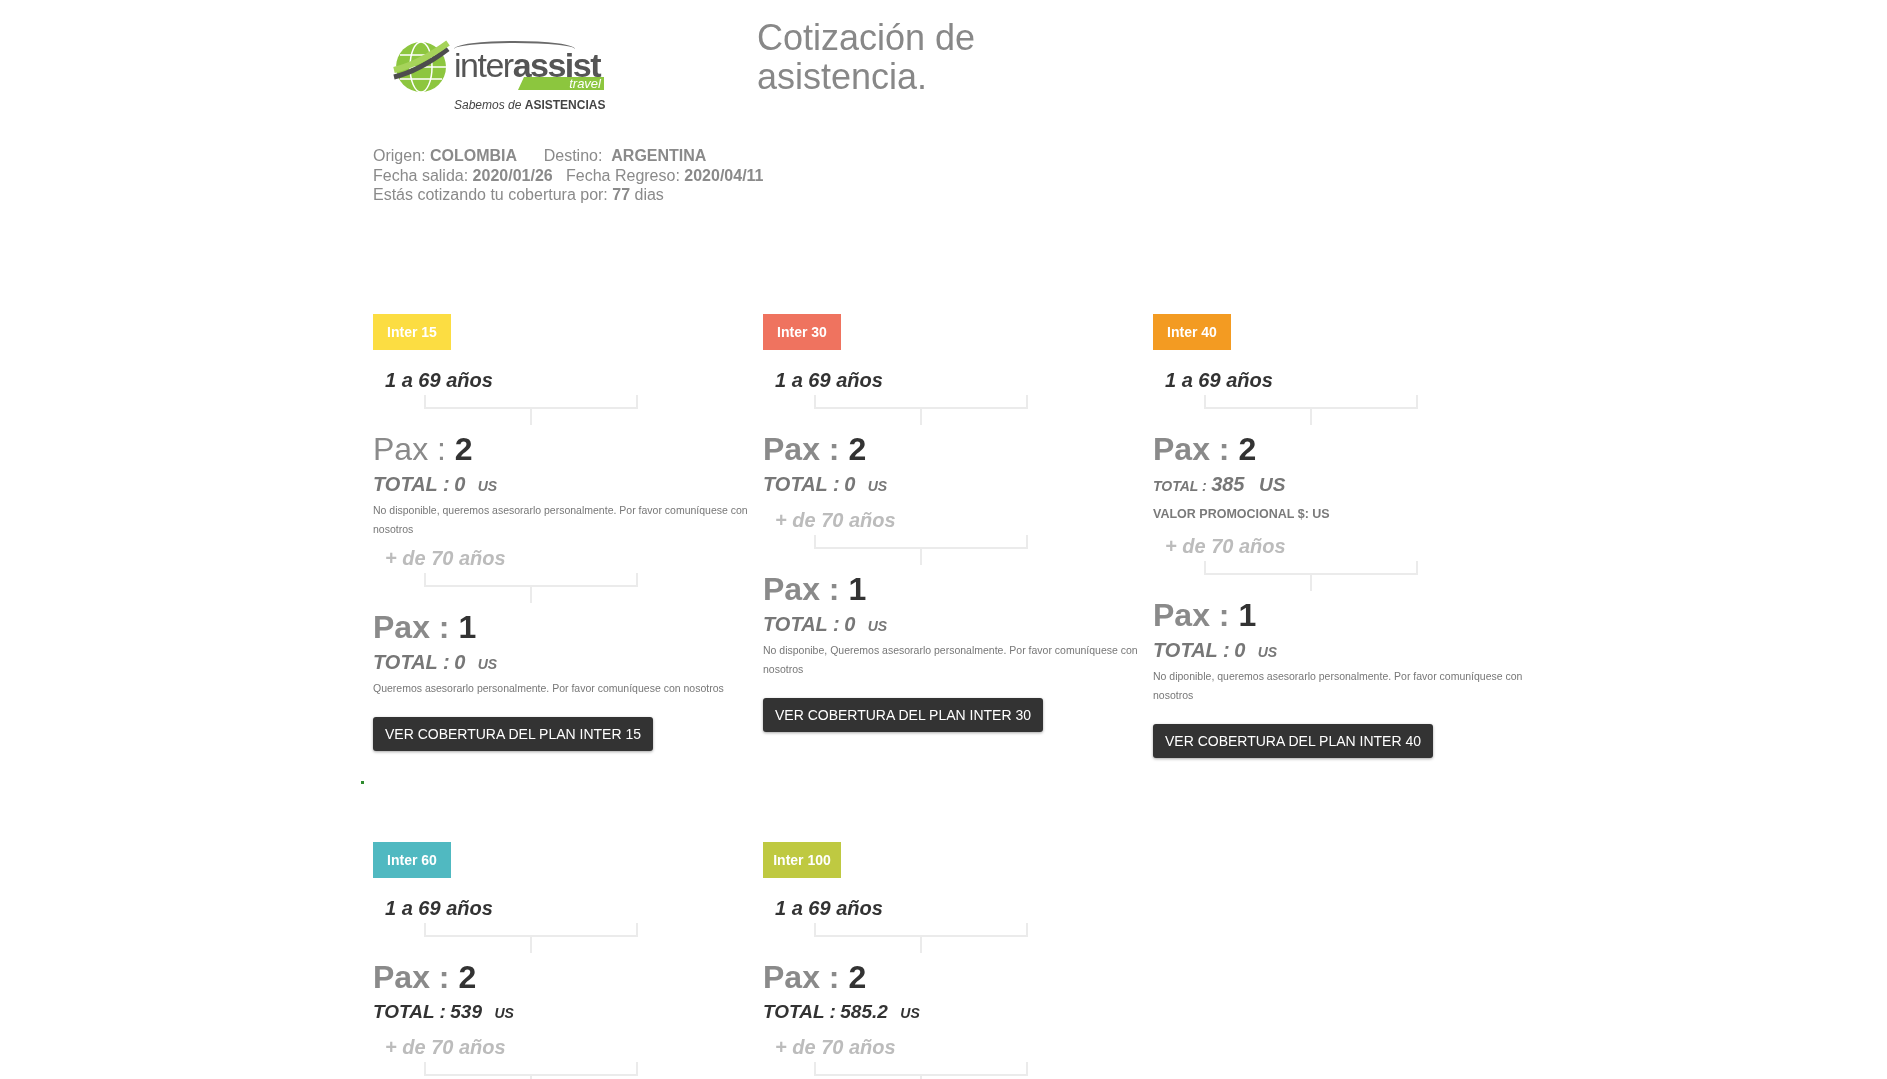  I want to click on total-price: TOTAL : 585.2 US, so click(841, 1011).